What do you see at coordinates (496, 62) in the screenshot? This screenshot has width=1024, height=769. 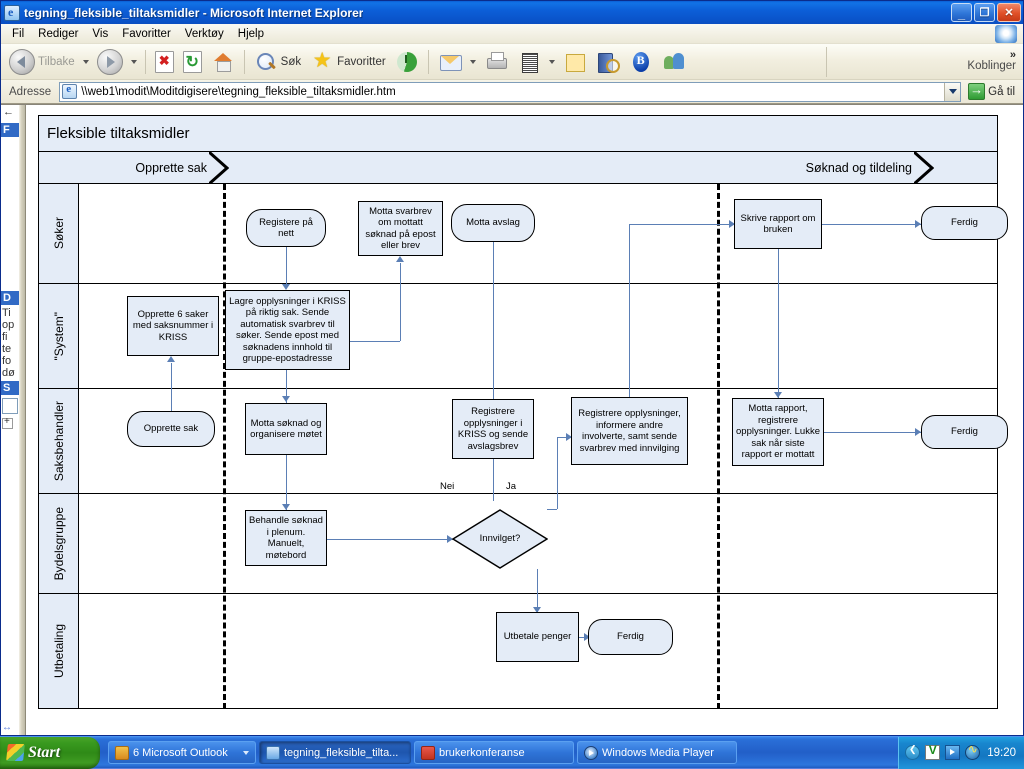 I see `print-button` at bounding box center [496, 62].